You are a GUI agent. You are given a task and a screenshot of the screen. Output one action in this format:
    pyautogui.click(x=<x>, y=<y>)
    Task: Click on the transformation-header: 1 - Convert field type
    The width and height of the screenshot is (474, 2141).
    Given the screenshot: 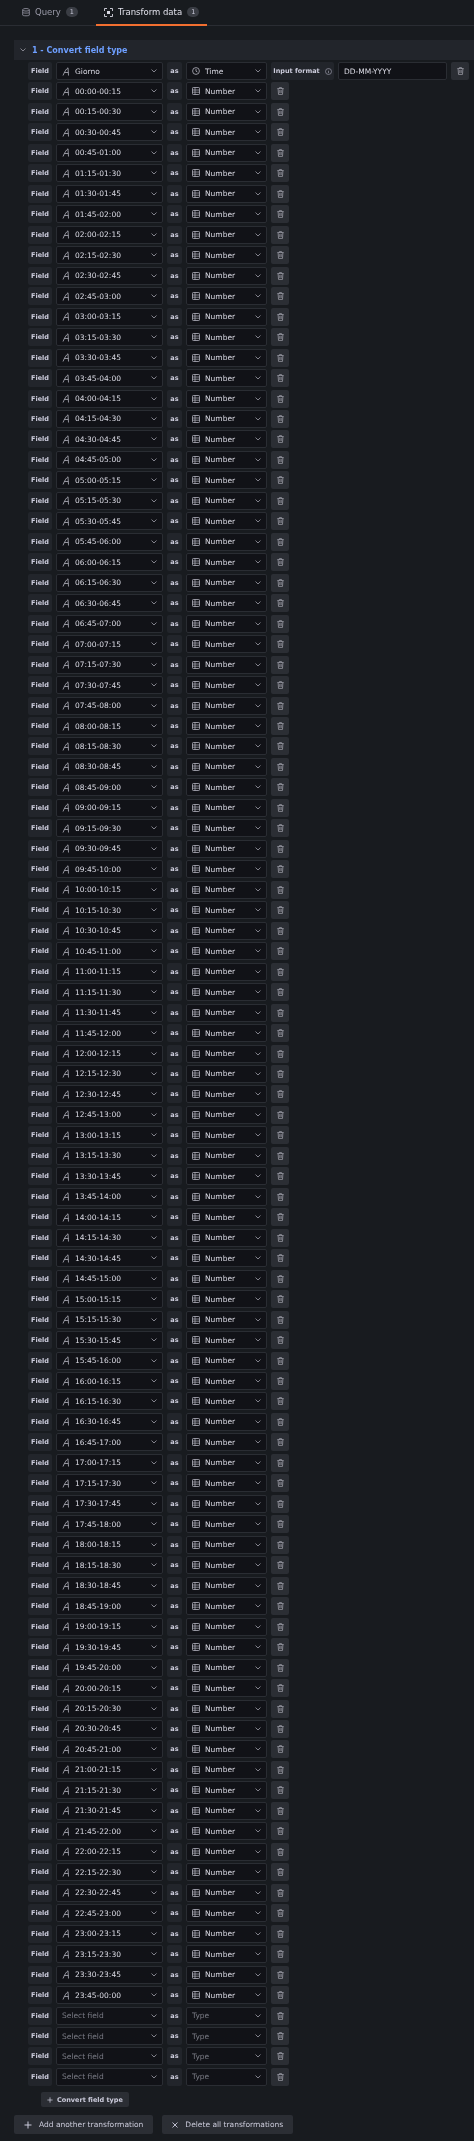 What is the action you would take?
    pyautogui.click(x=244, y=50)
    